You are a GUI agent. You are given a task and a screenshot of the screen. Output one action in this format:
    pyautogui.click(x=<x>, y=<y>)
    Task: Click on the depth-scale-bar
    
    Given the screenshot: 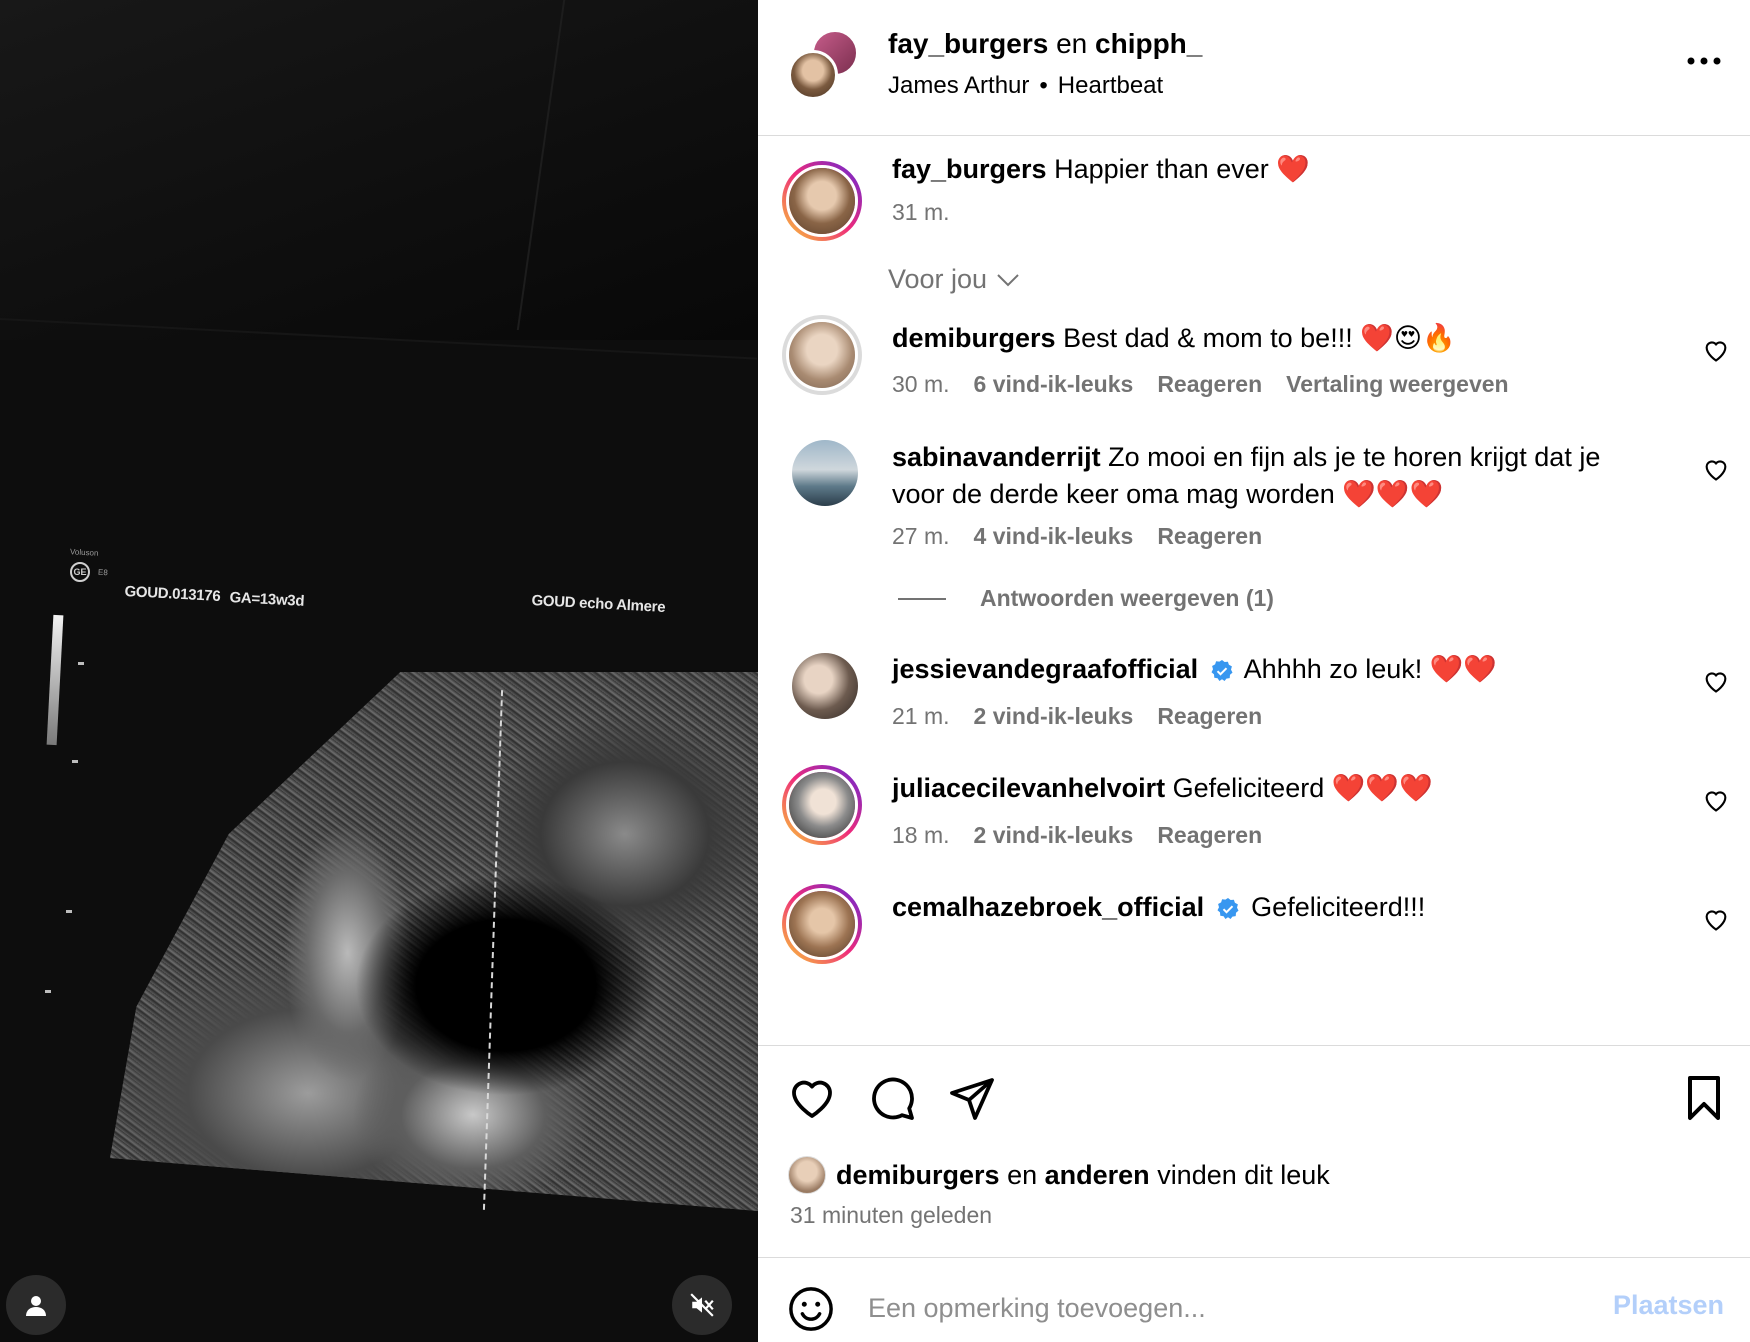 What is the action you would take?
    pyautogui.click(x=55, y=680)
    